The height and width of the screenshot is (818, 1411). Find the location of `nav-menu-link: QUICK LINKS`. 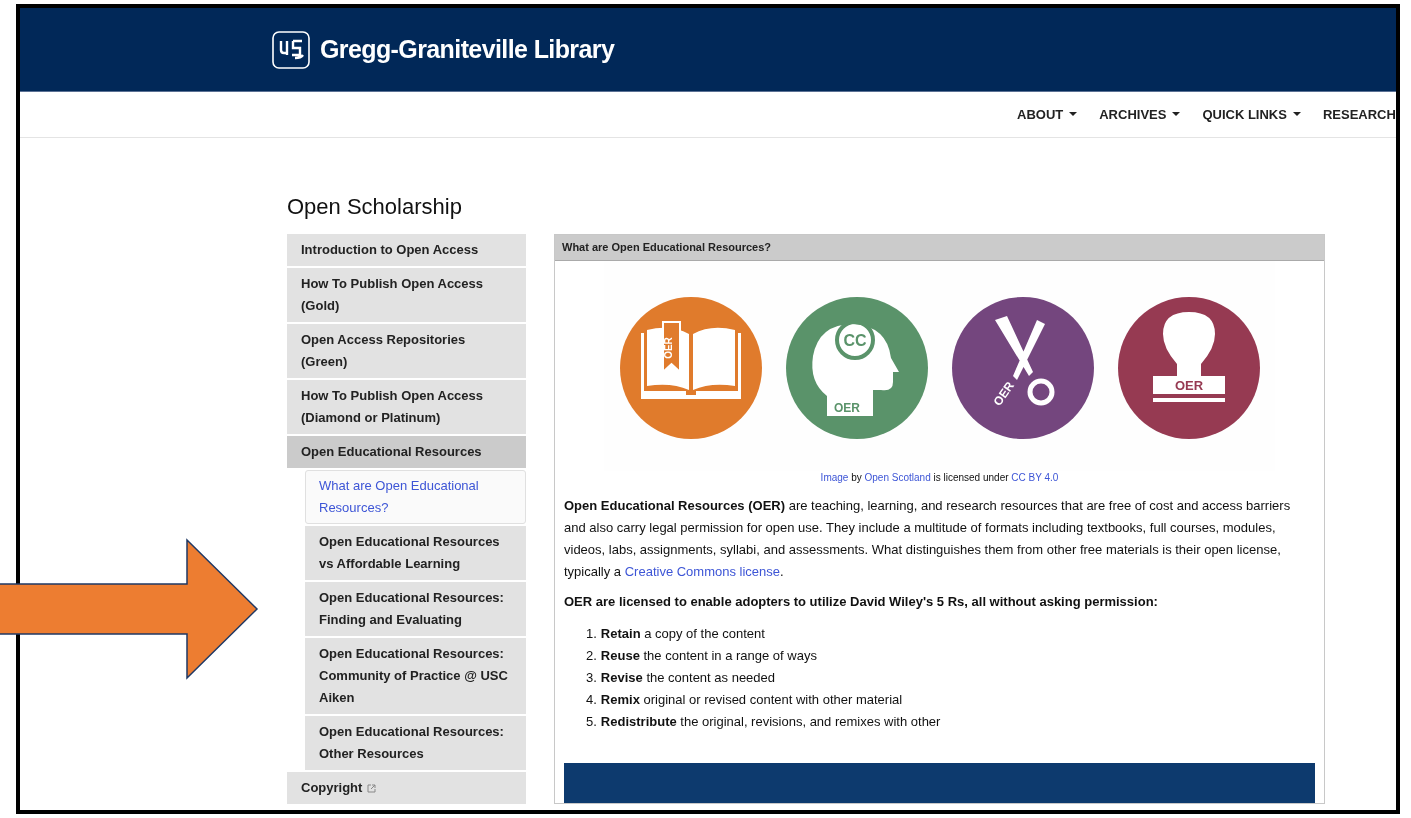

nav-menu-link: QUICK LINKS is located at coordinates (1251, 114).